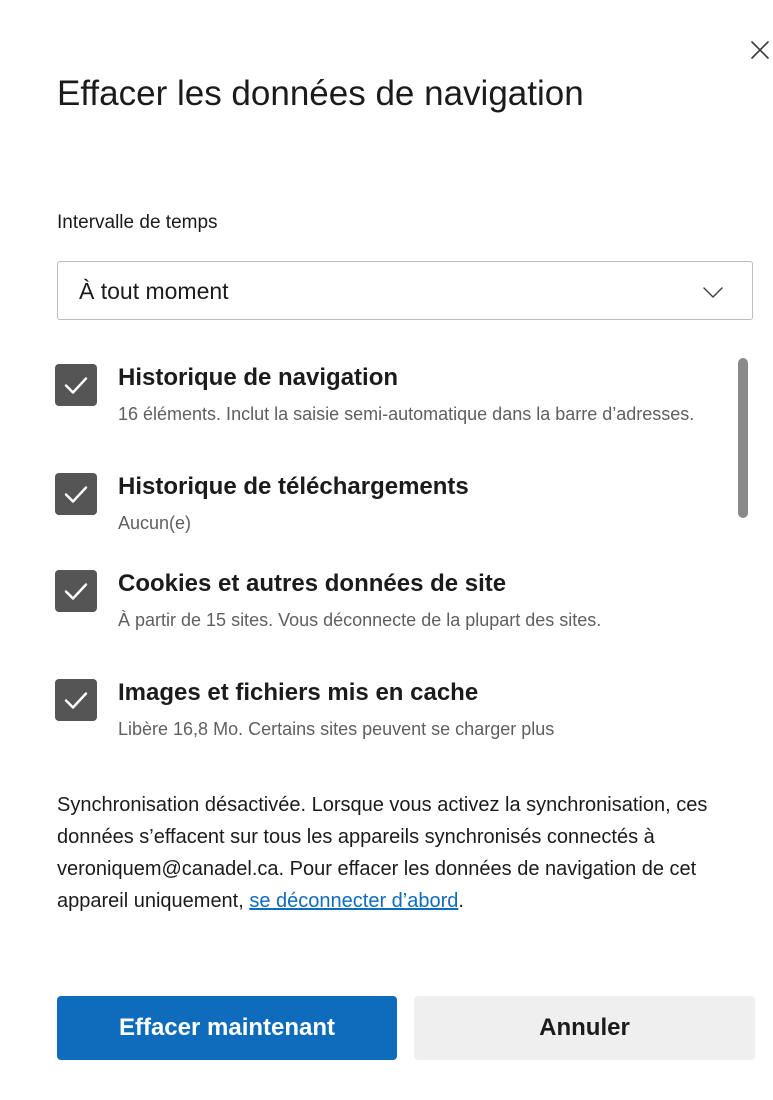 The image size is (773, 1100). I want to click on time-range-label: Intervalle de temps, so click(137, 222).